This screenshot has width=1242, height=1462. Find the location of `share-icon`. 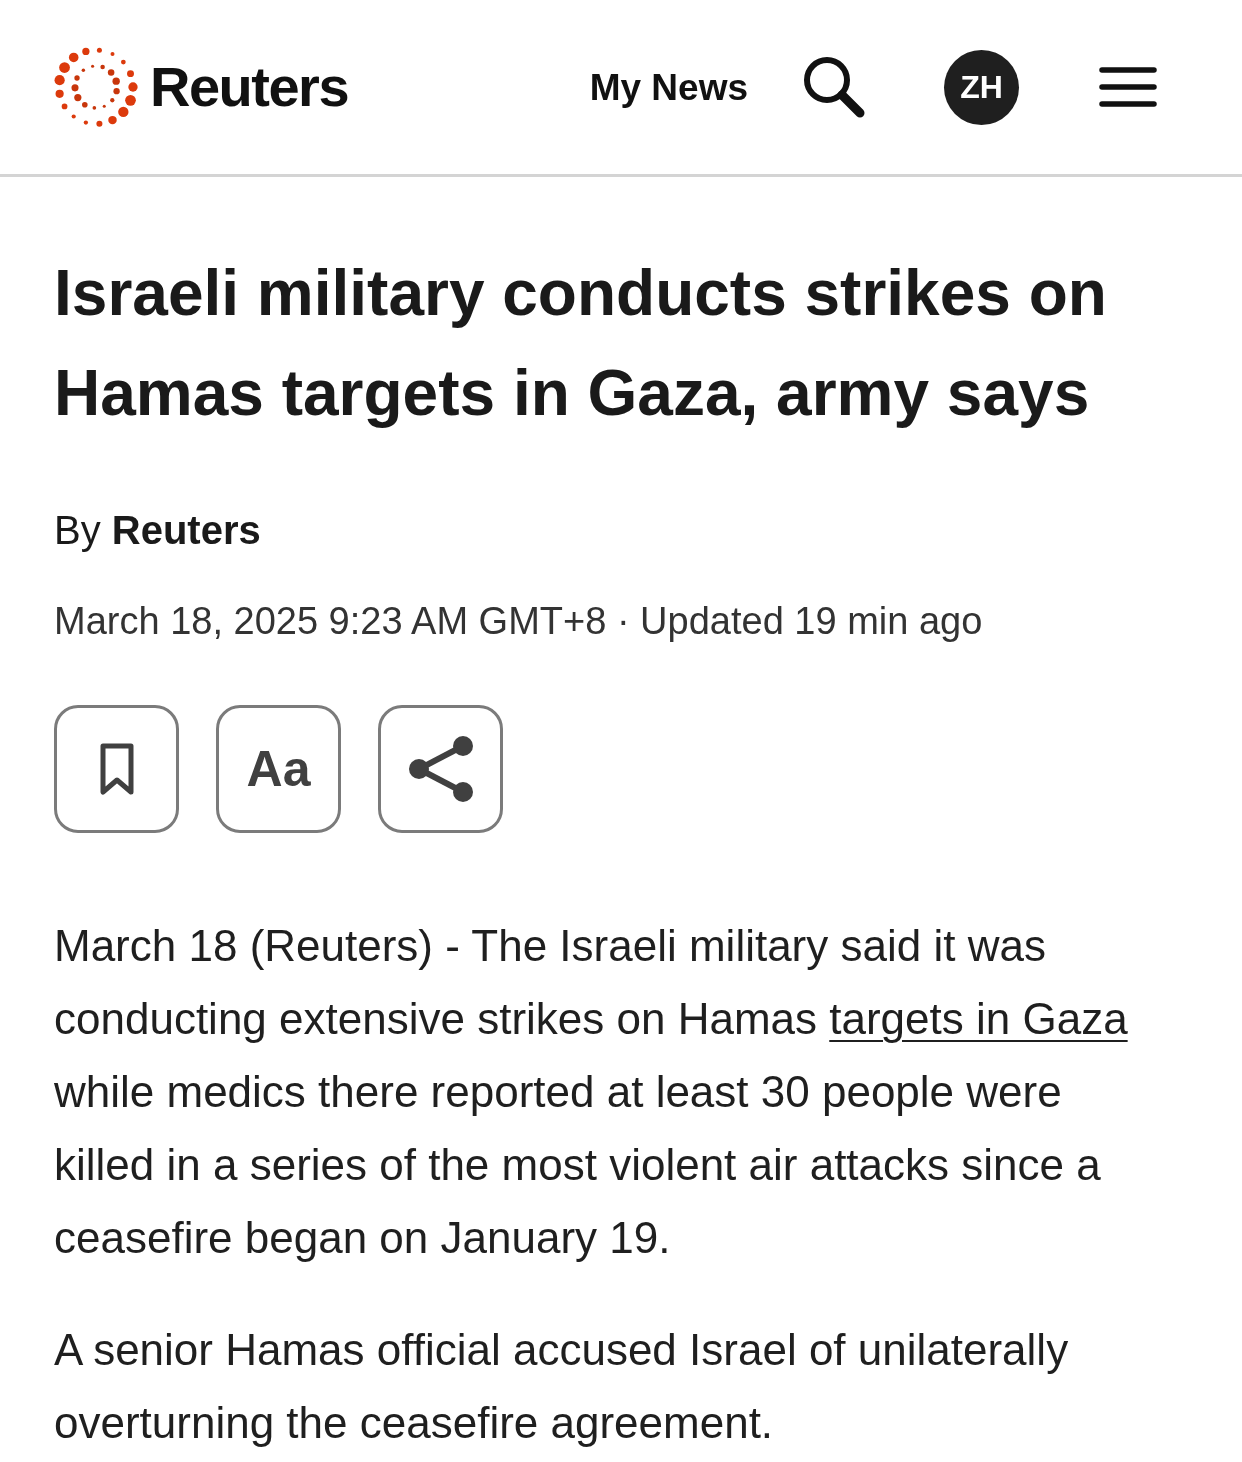

share-icon is located at coordinates (440, 769).